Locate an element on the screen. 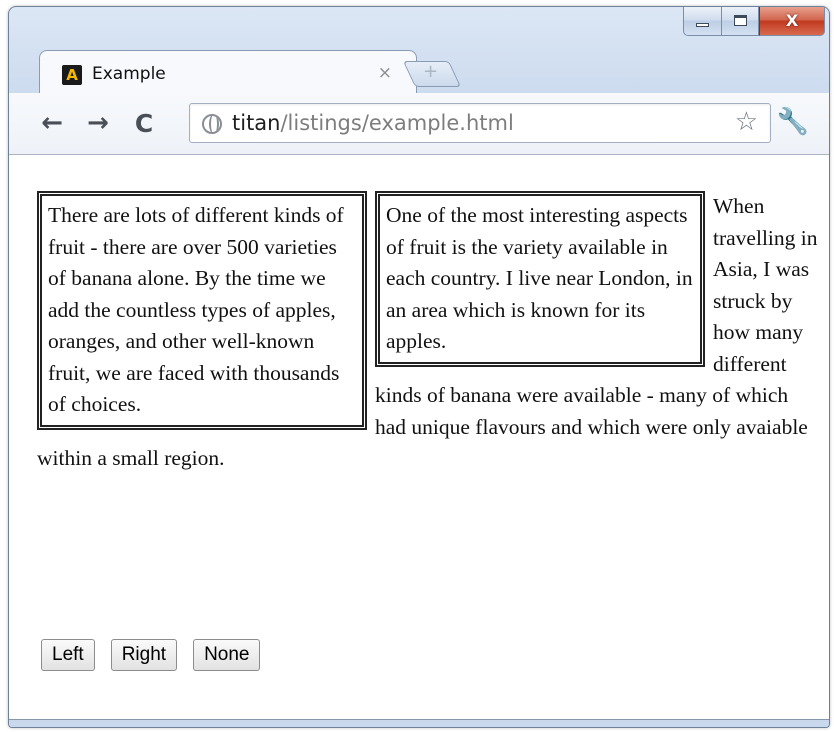  caption-buttons: X is located at coordinates (754, 22).